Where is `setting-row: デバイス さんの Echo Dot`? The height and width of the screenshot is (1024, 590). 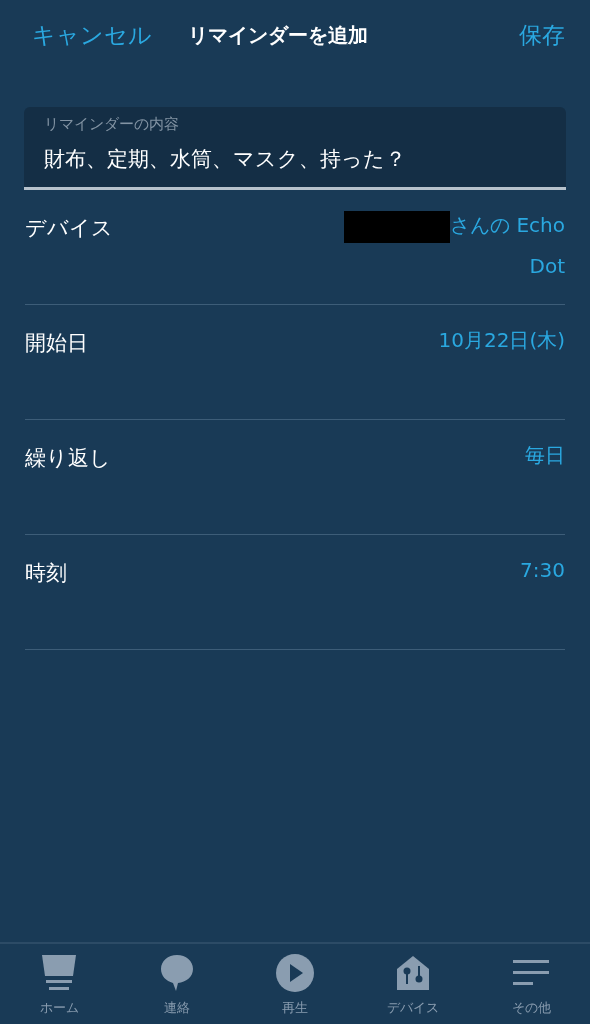 setting-row: デバイス さんの Echo Dot is located at coordinates (295, 247).